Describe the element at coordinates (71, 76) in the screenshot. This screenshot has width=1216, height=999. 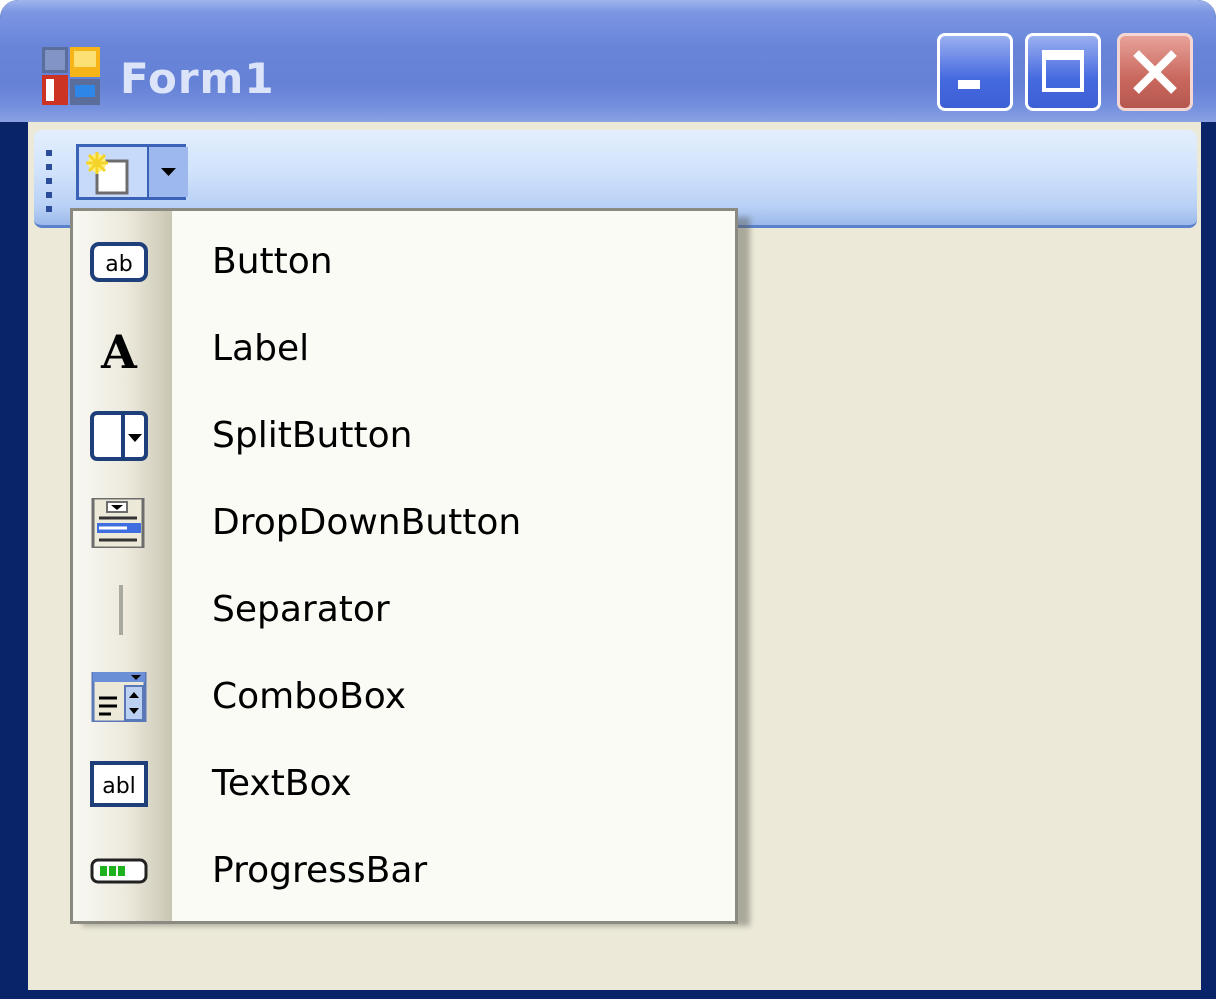
I see `form-app-icon` at that location.